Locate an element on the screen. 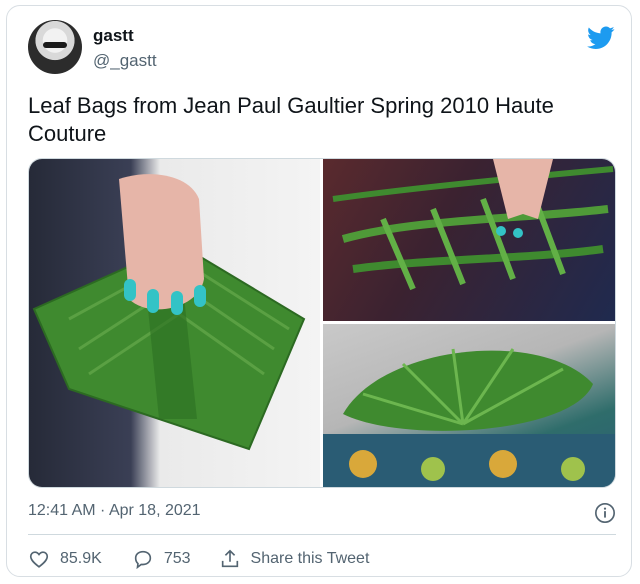 The height and width of the screenshot is (584, 640). tweet-timestamp: 12:41 AM · Apr 18, 2021 is located at coordinates (114, 511).